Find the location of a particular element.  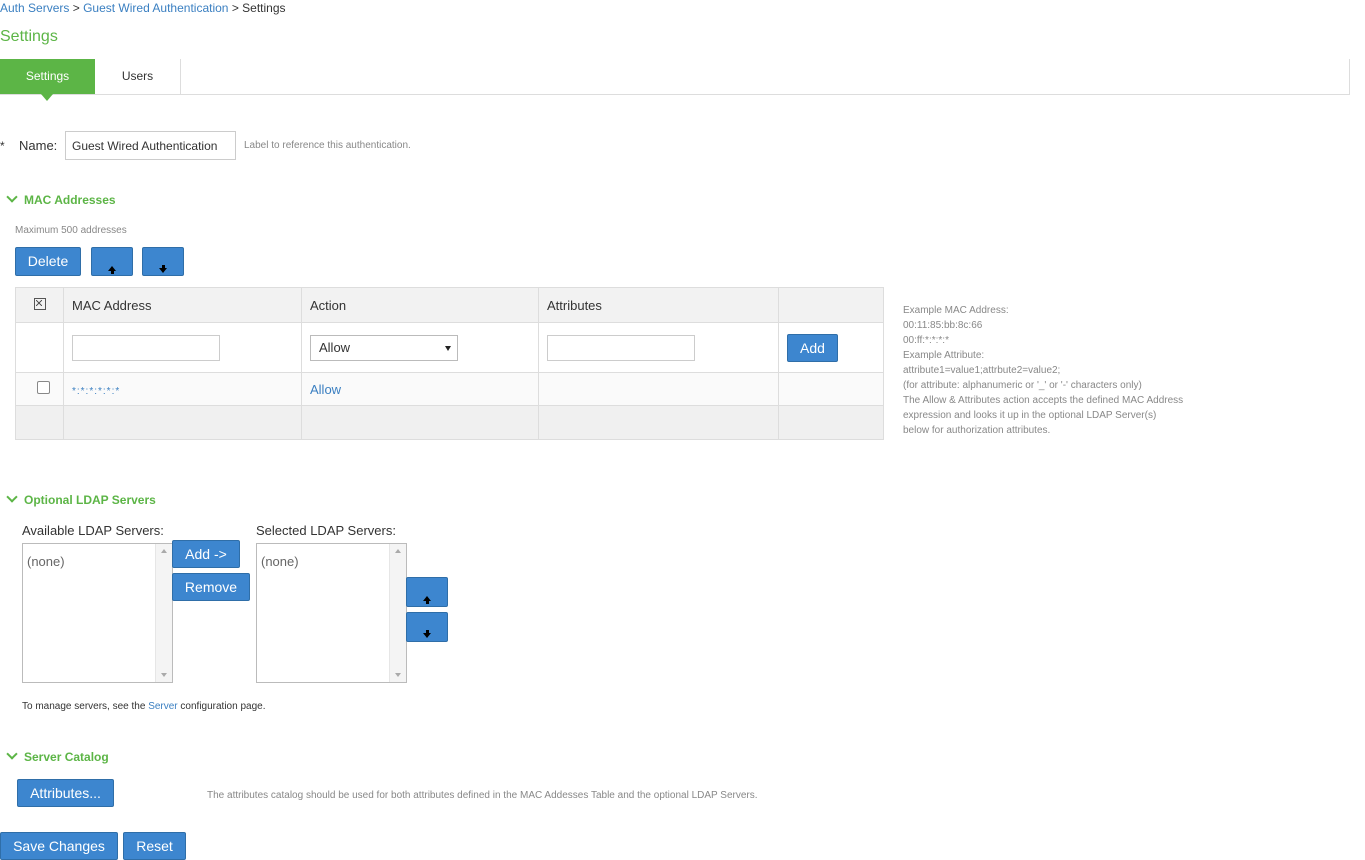

new-action-select: Allow is located at coordinates (384, 347).